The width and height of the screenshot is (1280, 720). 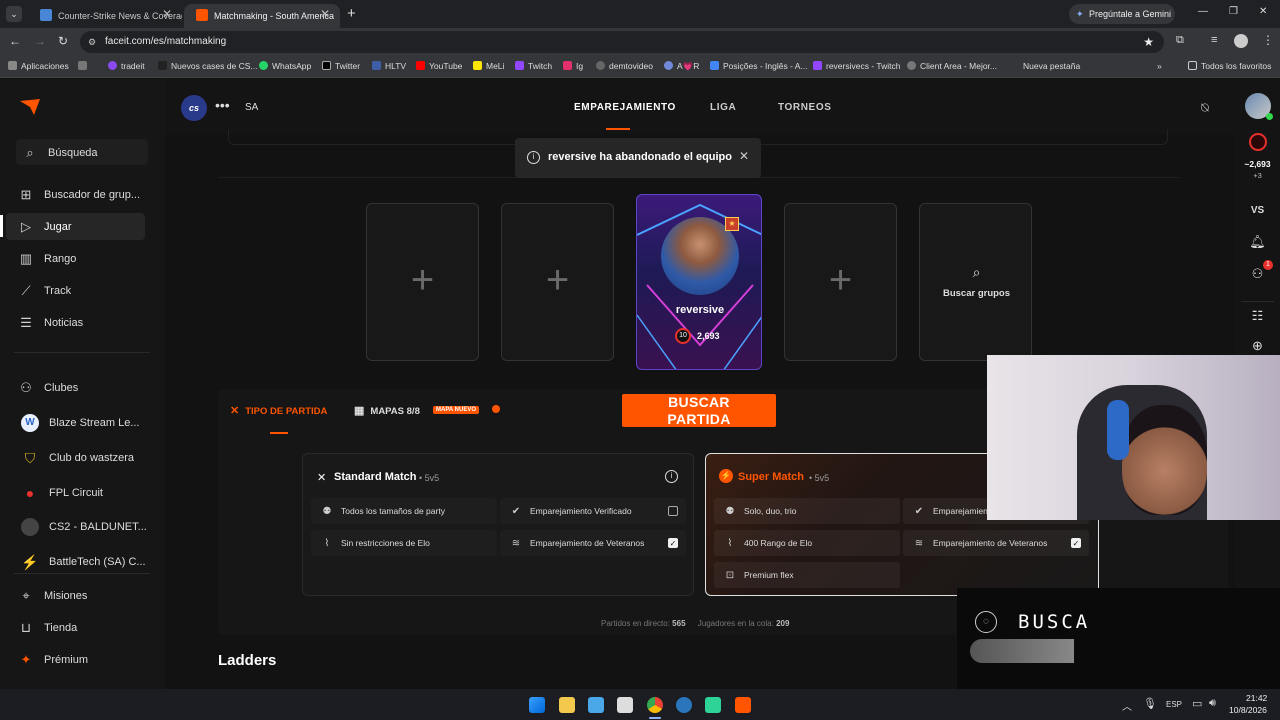 I want to click on sidebar-item-track: ⟋ Track, so click(x=44, y=291).